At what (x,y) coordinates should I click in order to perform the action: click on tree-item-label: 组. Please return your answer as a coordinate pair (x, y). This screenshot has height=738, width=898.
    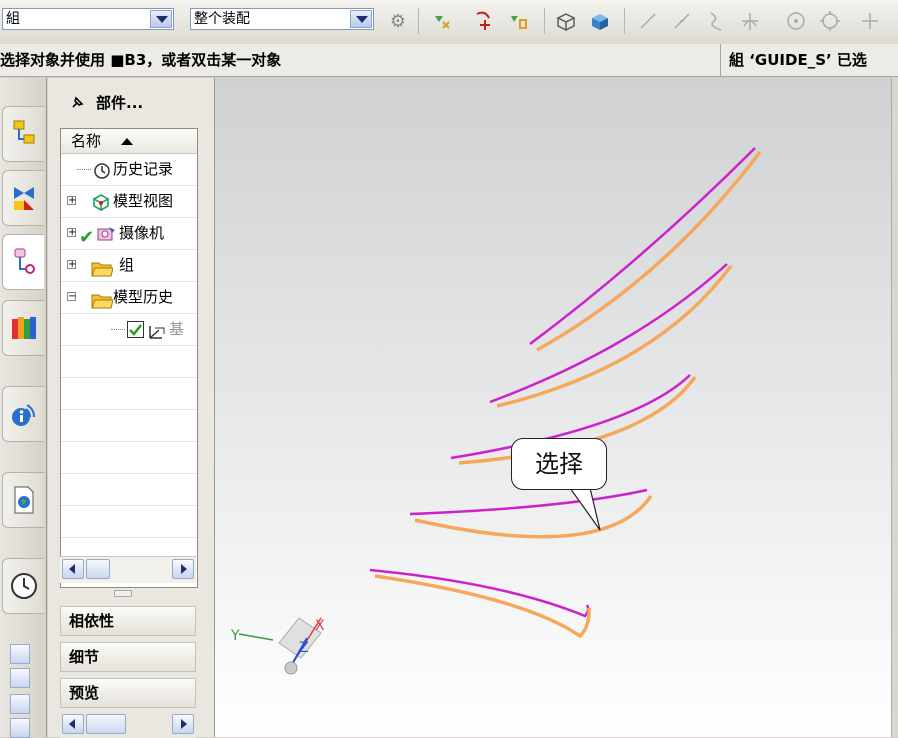
    Looking at the image, I should click on (127, 265).